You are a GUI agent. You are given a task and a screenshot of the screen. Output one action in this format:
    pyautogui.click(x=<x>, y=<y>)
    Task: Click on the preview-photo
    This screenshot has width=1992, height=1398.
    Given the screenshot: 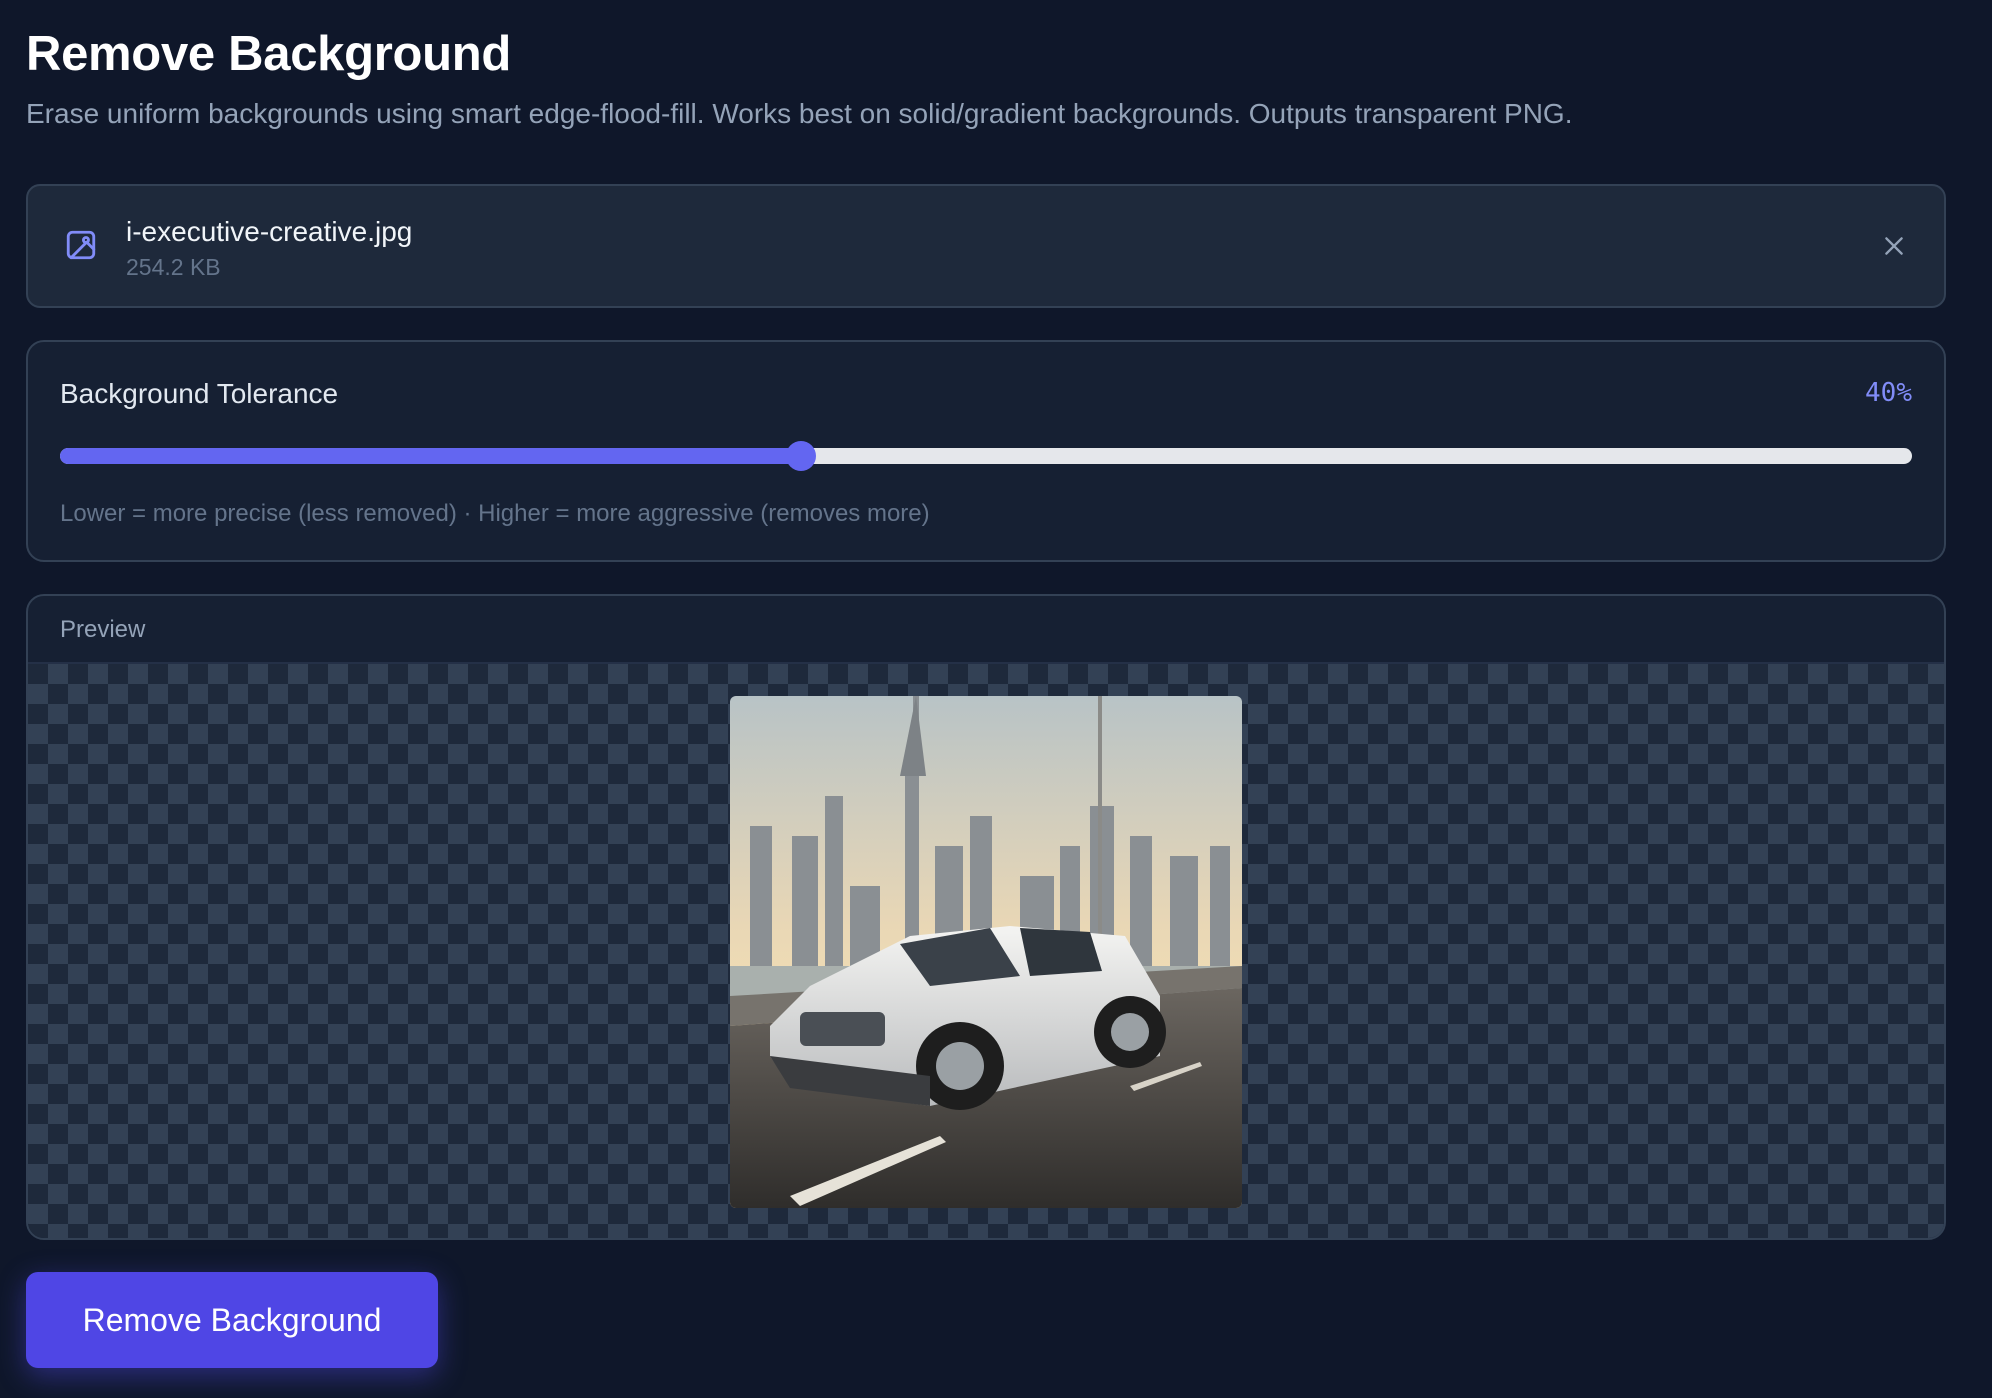 What is the action you would take?
    pyautogui.click(x=986, y=952)
    